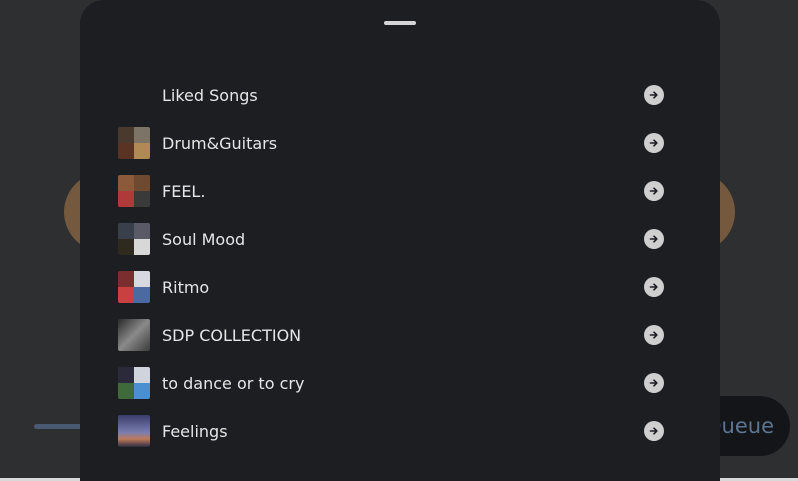  I want to click on playlist-name: to dance or to cry, so click(233, 383).